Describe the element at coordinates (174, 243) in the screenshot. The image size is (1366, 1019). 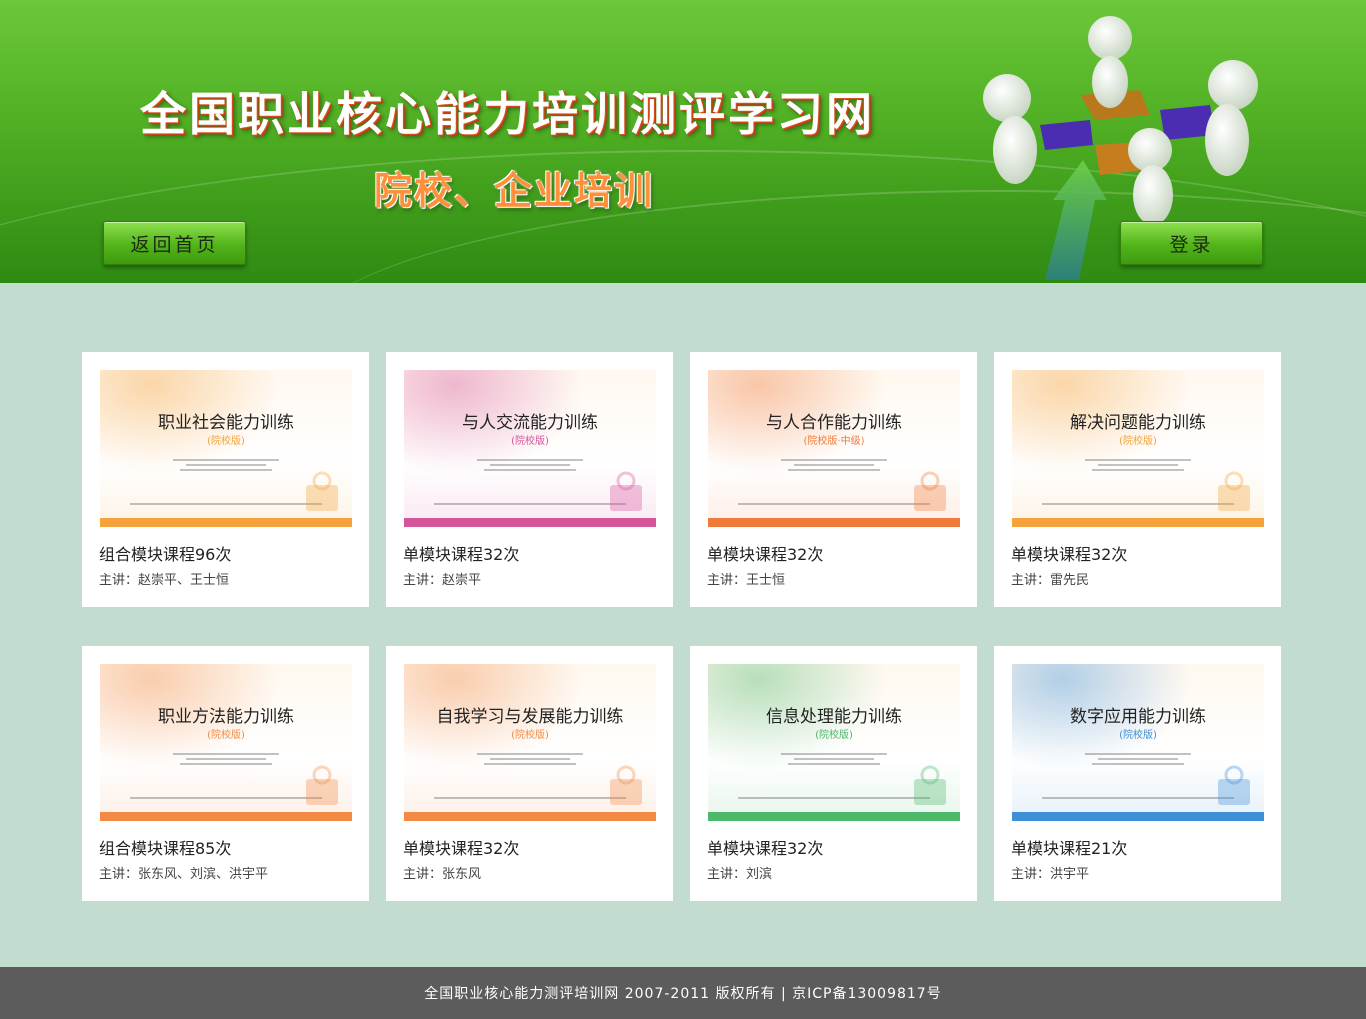
I see `home-button: 返回首页` at that location.